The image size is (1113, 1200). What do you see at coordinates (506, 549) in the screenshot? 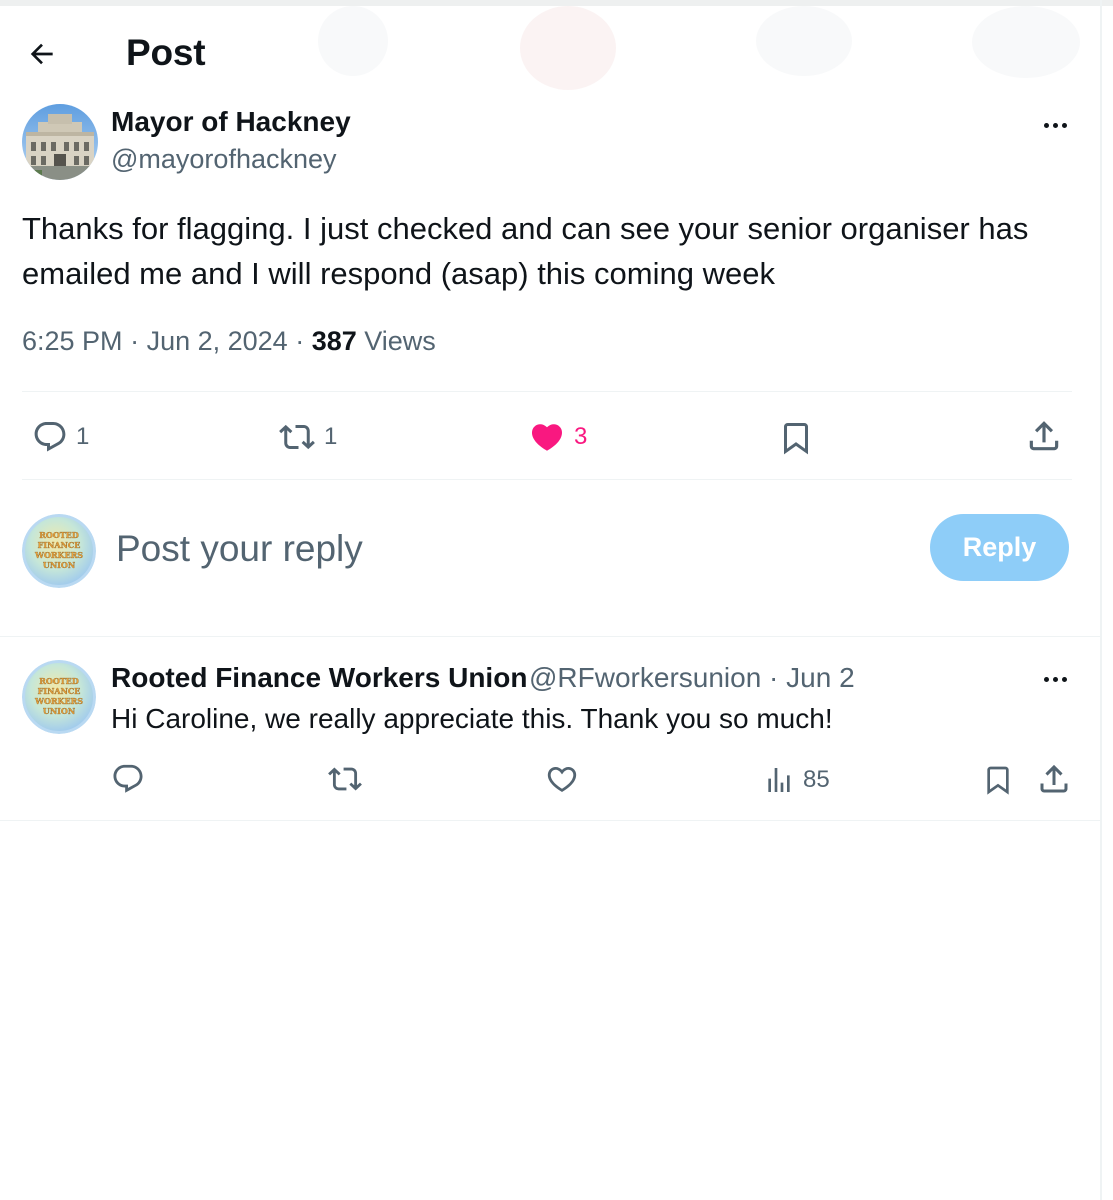
I see `reply-input` at bounding box center [506, 549].